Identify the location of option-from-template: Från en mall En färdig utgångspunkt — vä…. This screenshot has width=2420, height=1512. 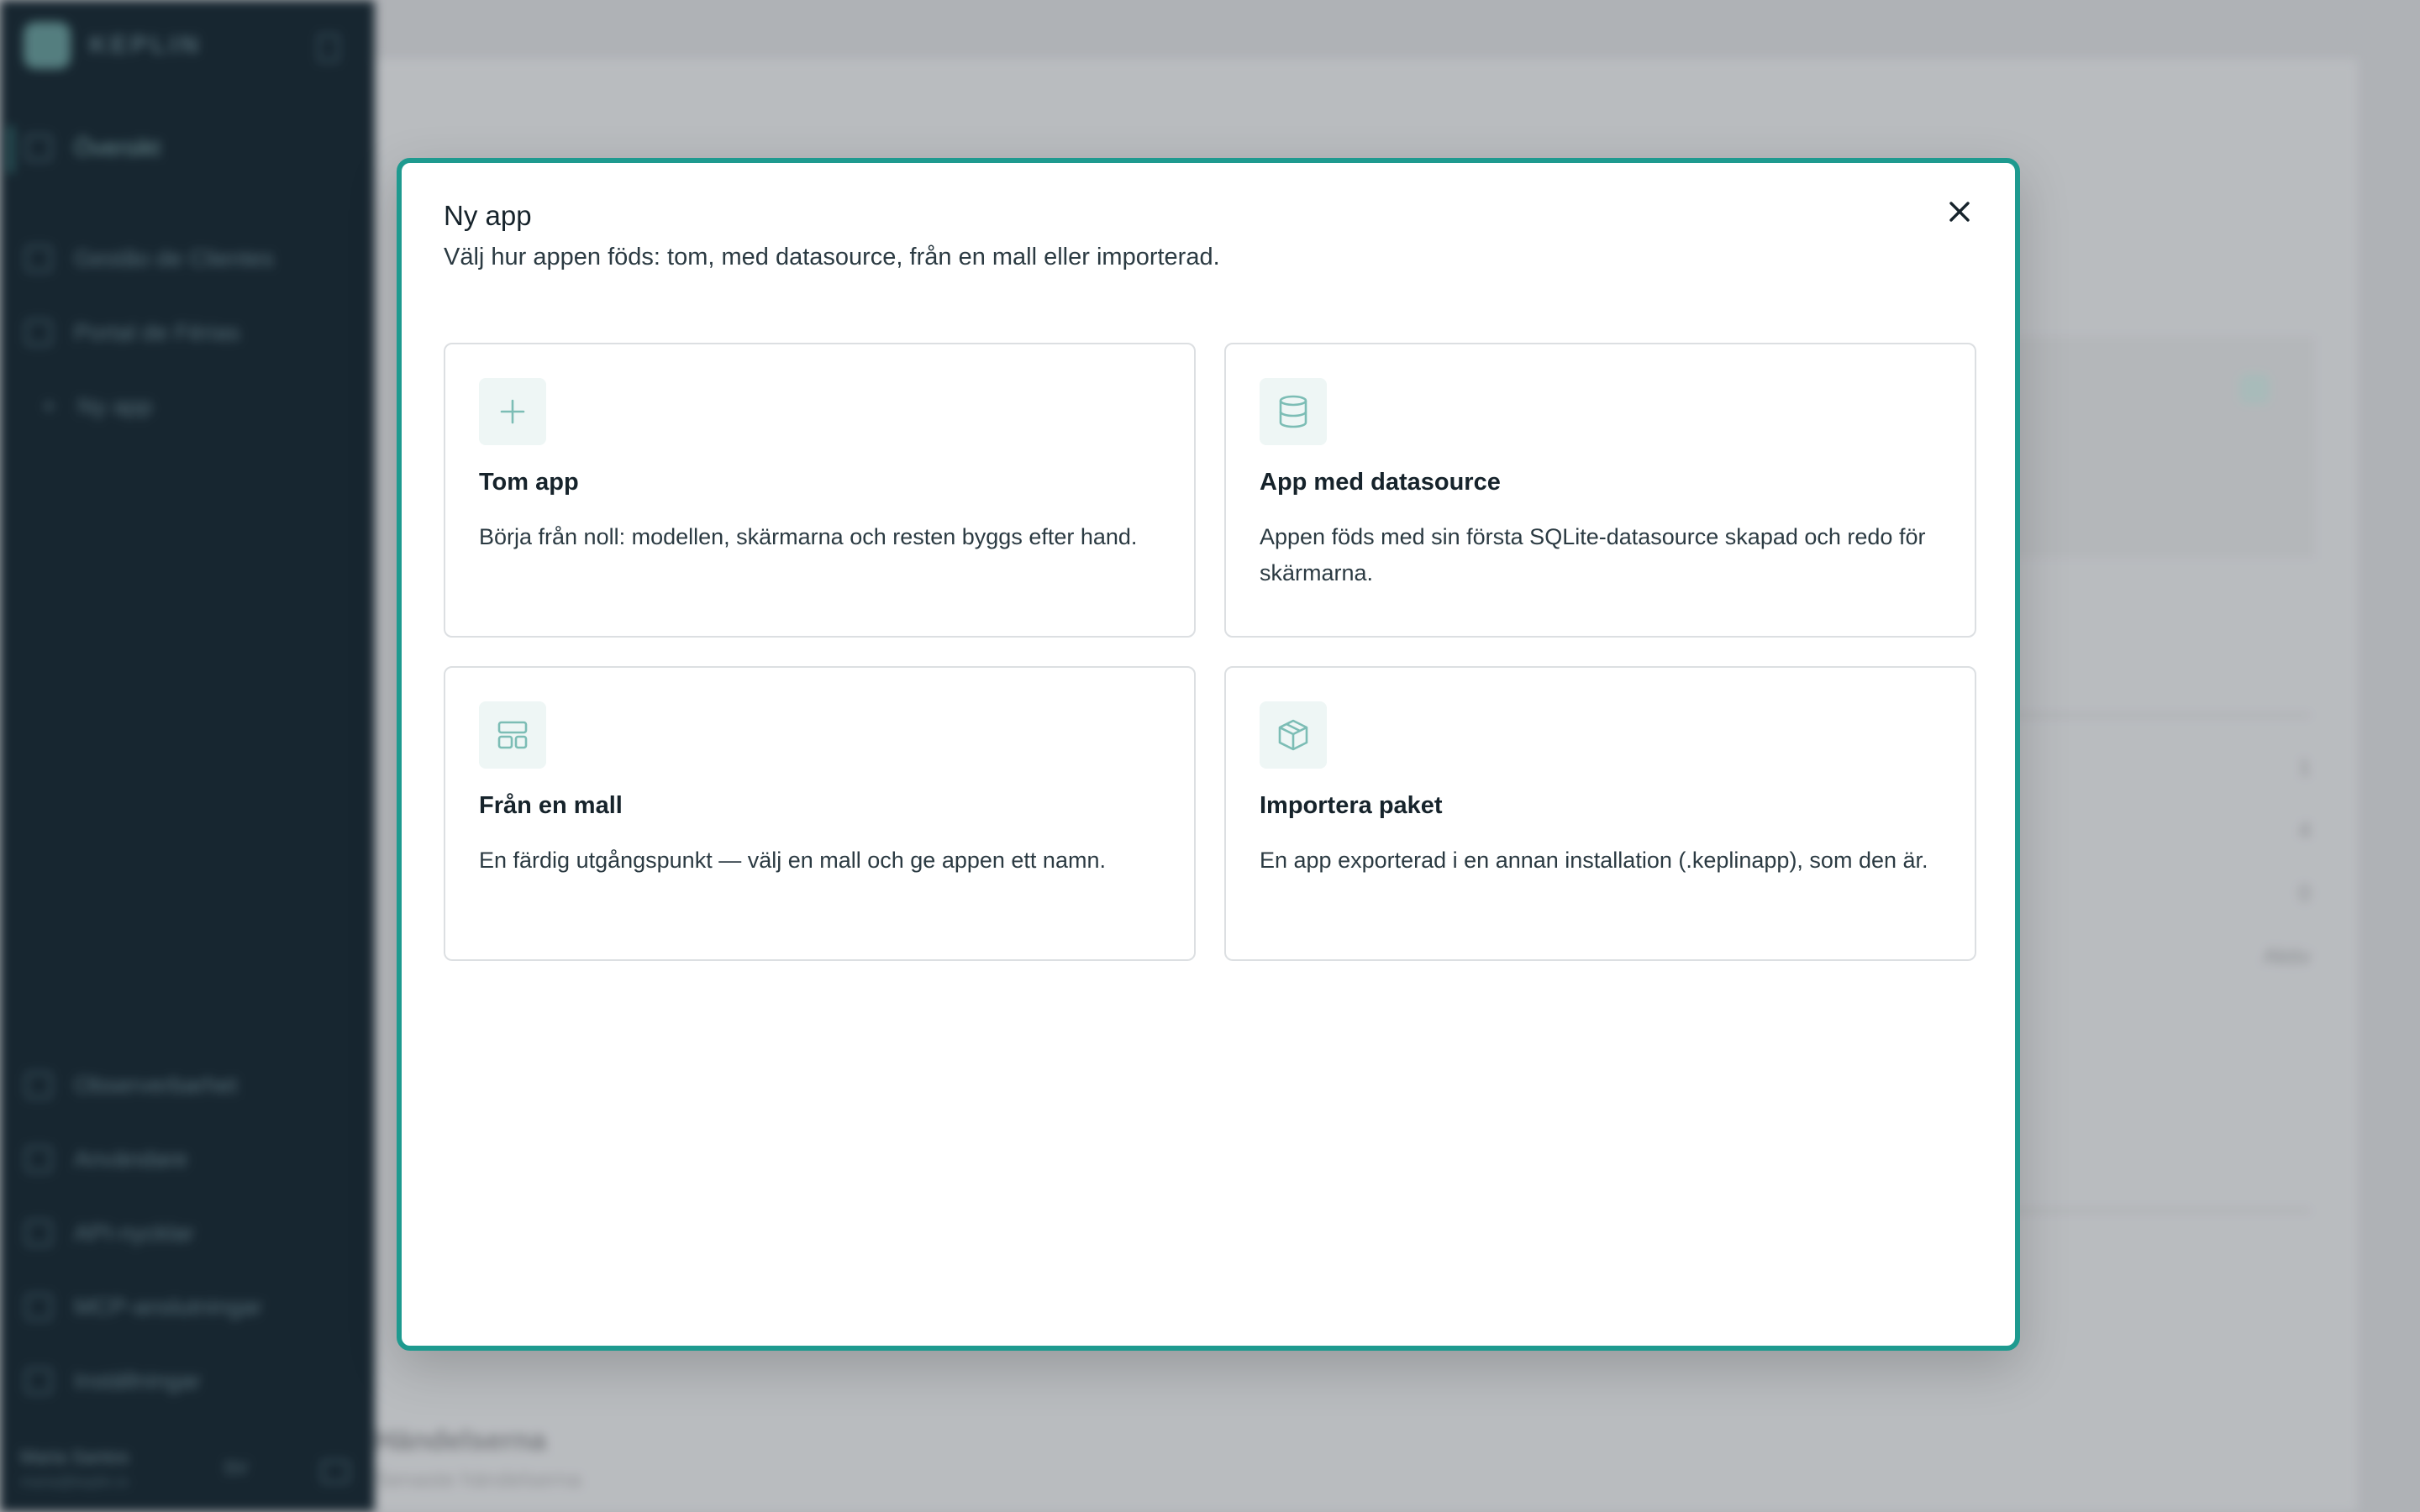
(820, 813).